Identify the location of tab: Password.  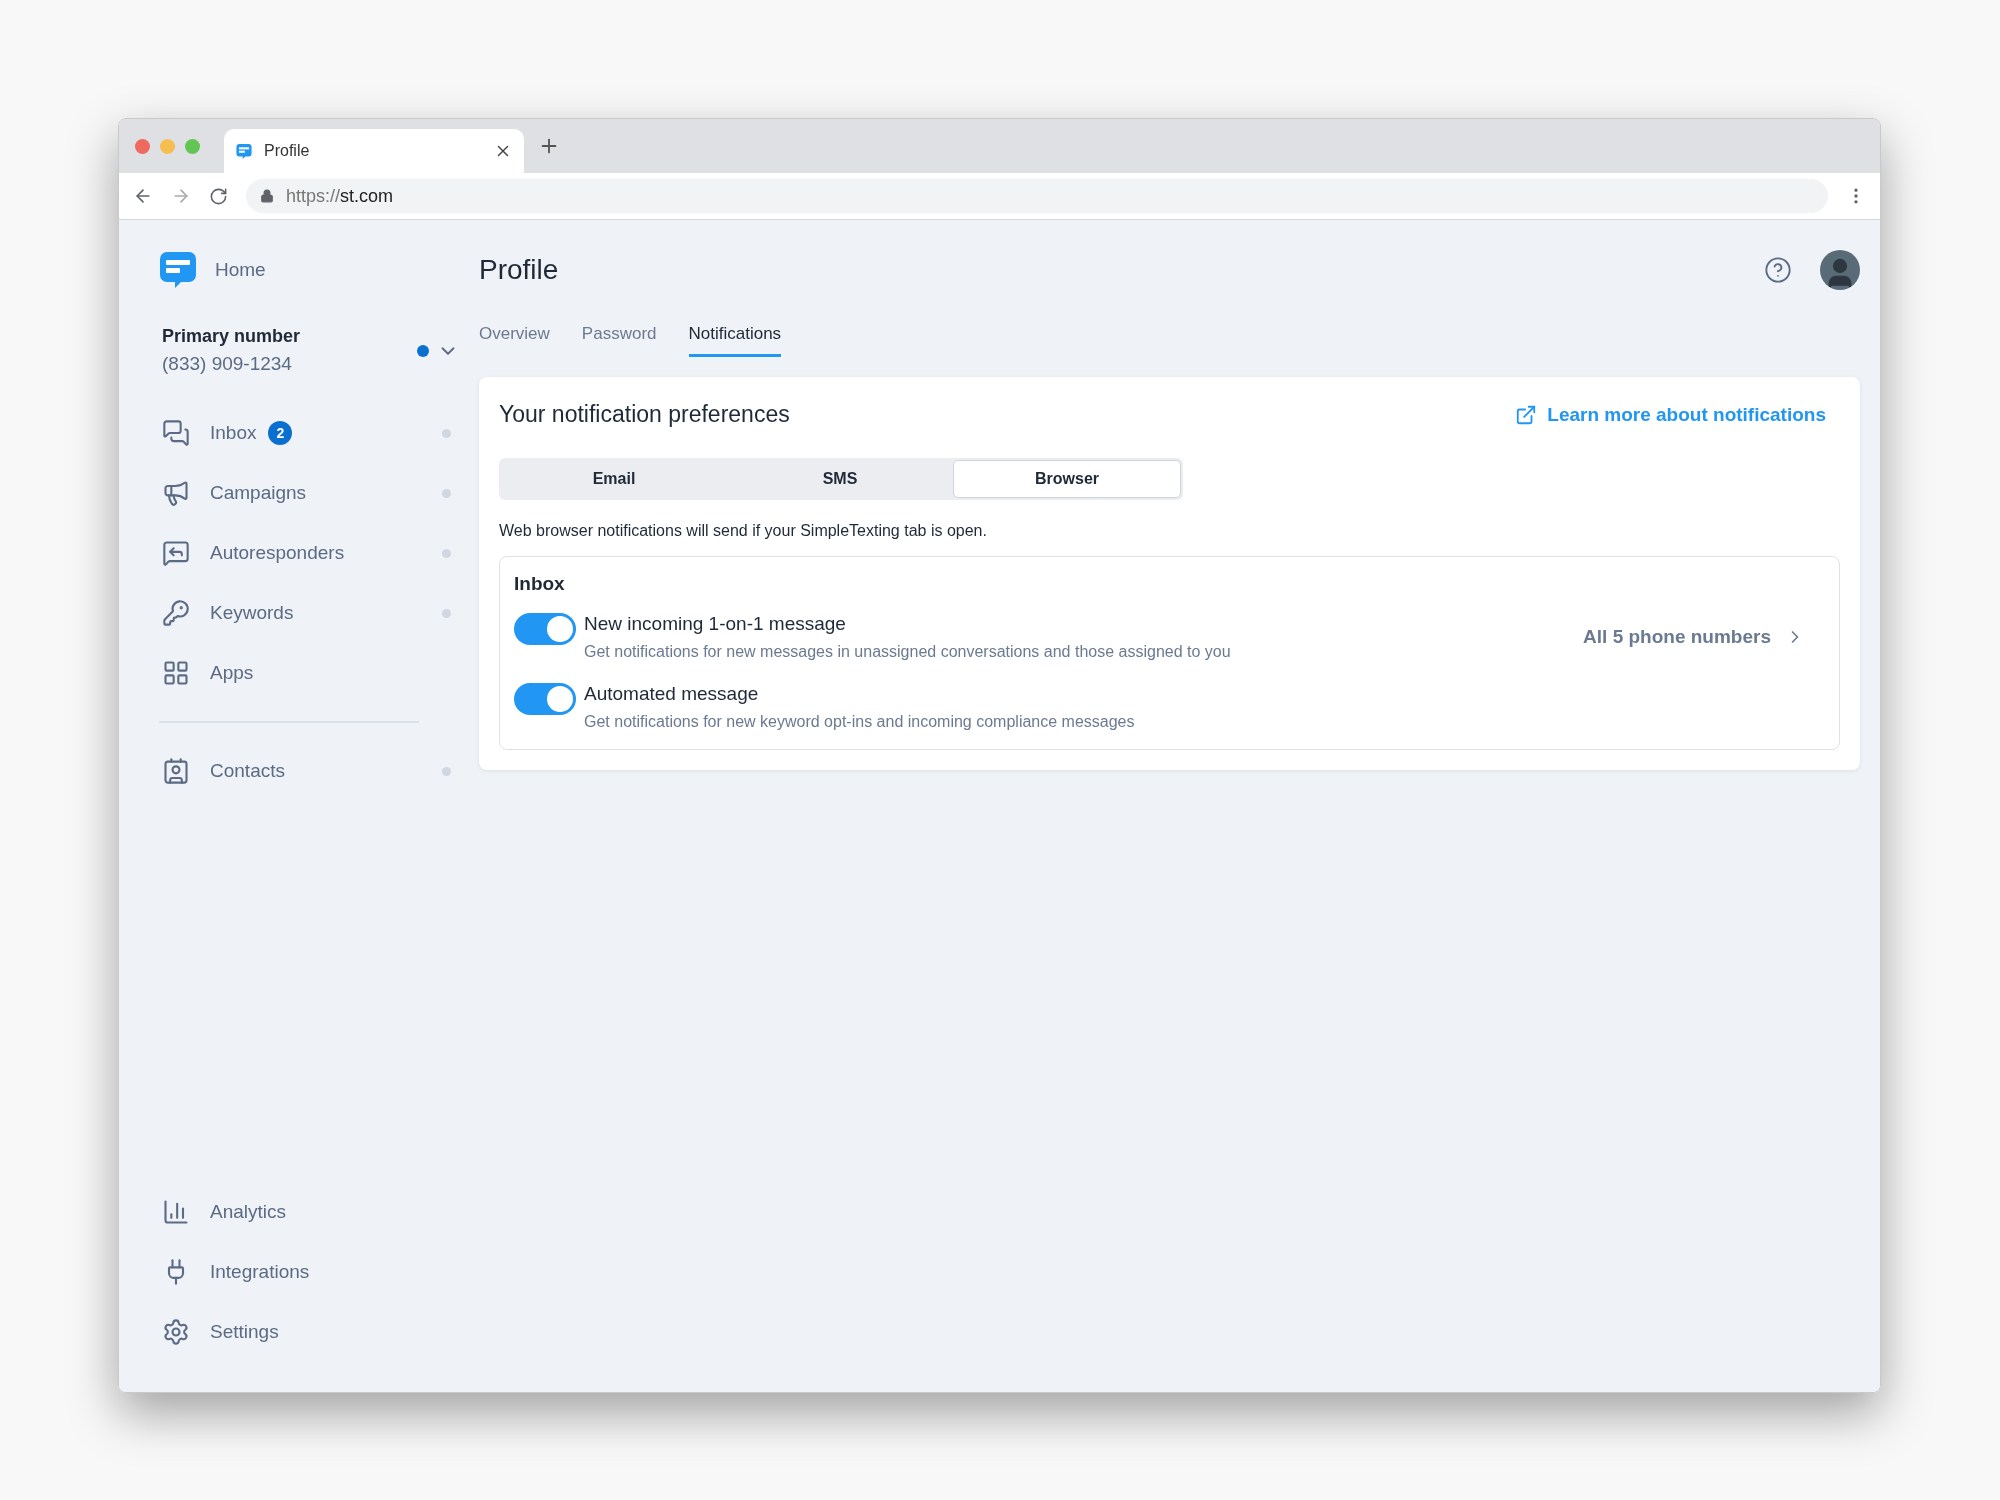
(619, 340).